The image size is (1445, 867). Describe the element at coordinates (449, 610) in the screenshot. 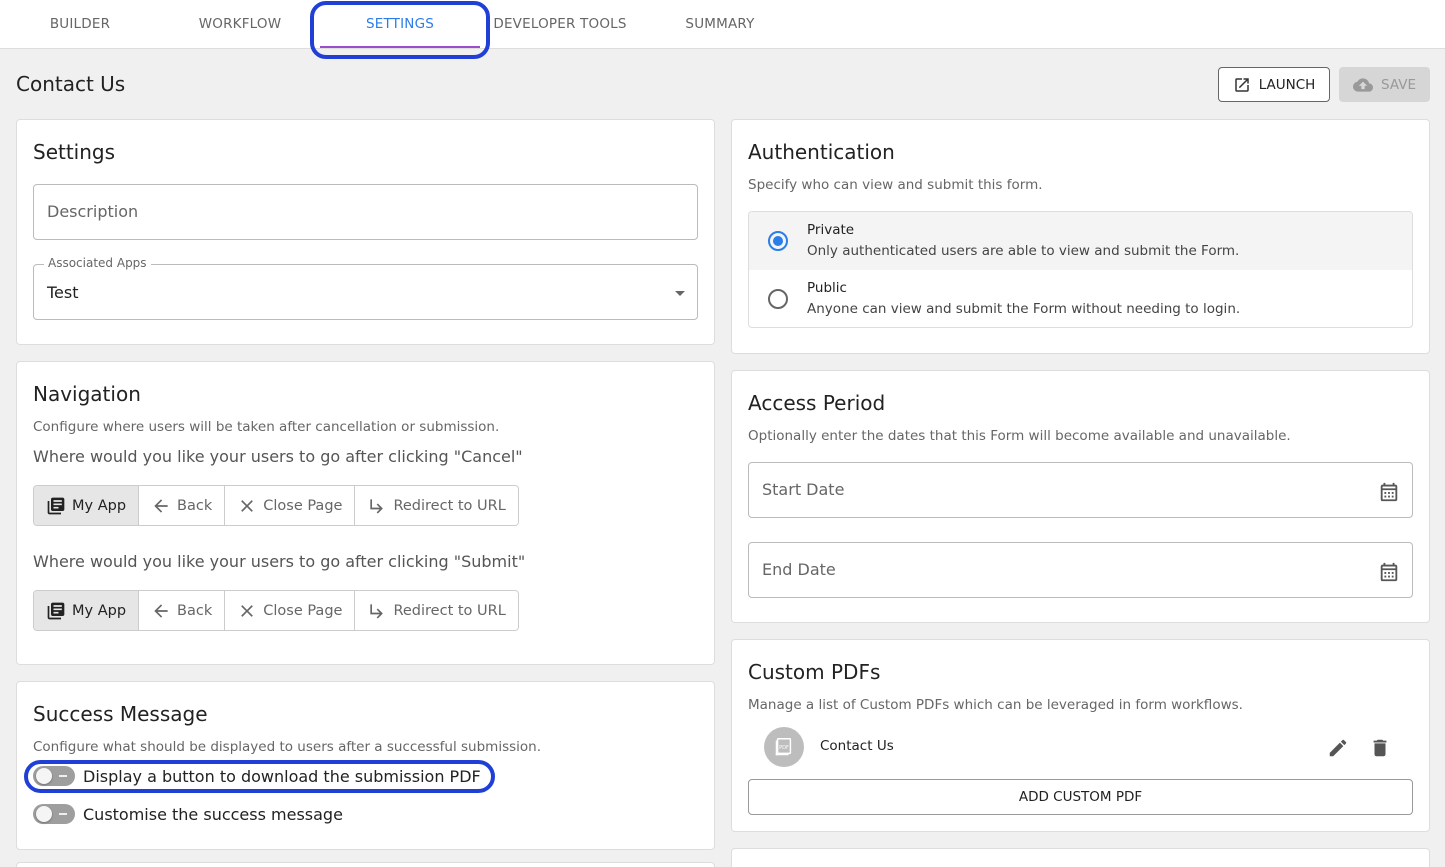

I see `submit-option-redirect-url-label: Redirect to URL` at that location.